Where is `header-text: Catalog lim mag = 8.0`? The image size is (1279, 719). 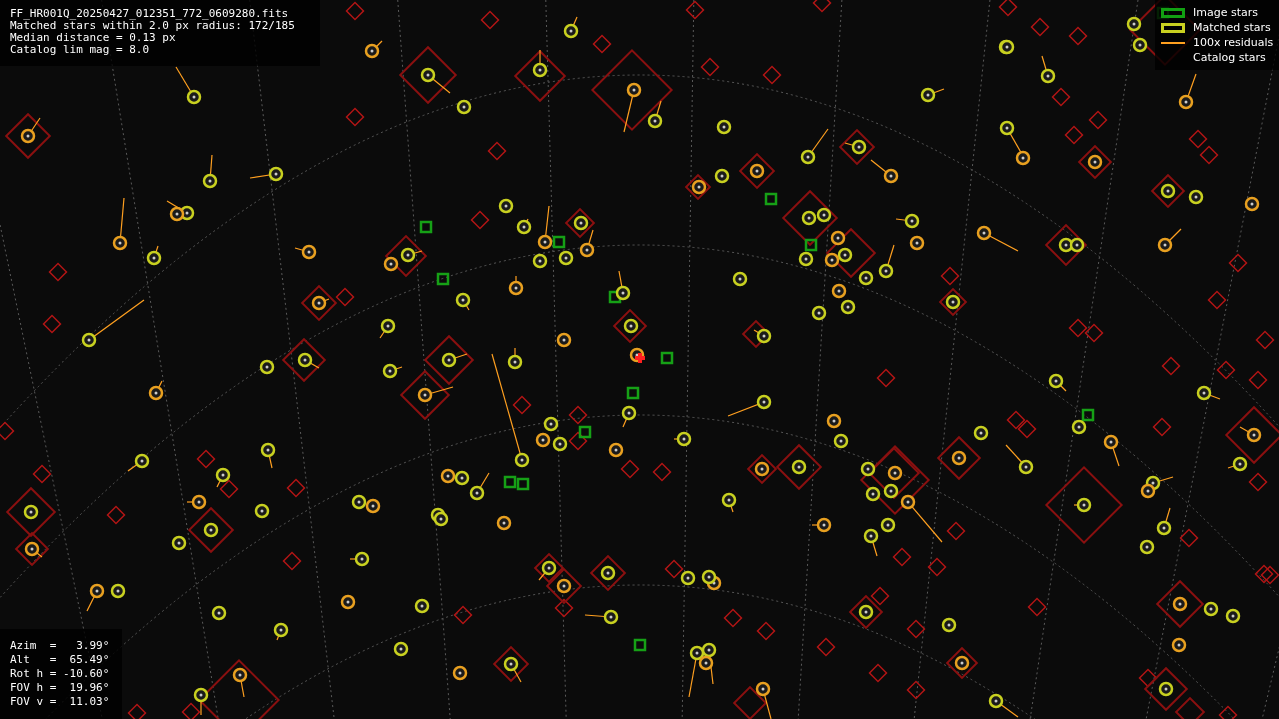 header-text: Catalog lim mag = 8.0 is located at coordinates (80, 50).